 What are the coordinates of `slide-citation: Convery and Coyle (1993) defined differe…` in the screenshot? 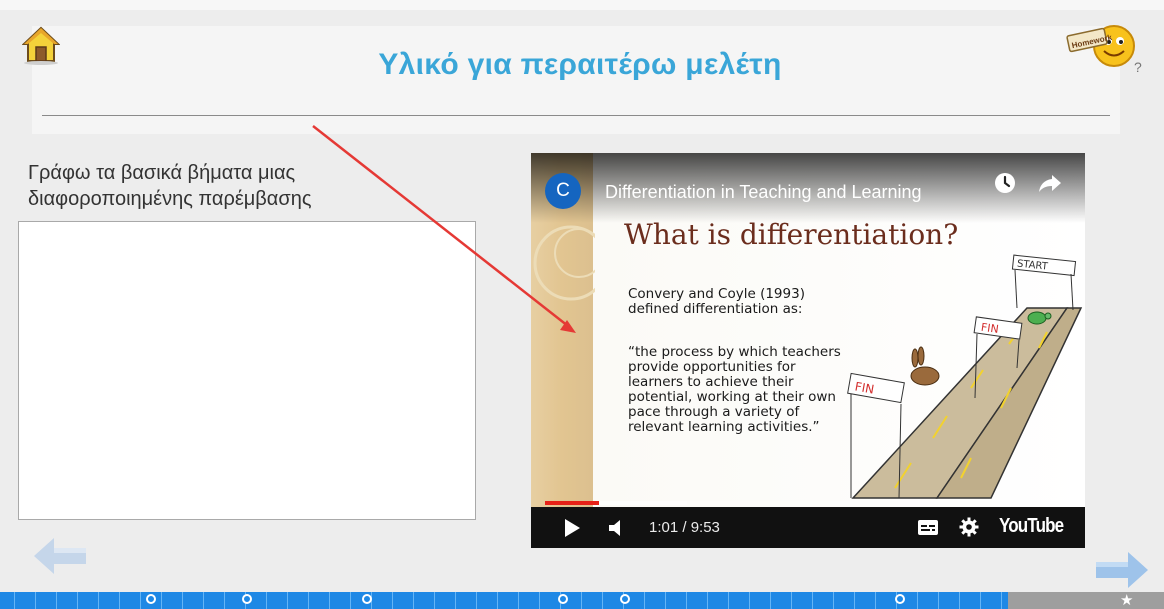 It's located at (716, 301).